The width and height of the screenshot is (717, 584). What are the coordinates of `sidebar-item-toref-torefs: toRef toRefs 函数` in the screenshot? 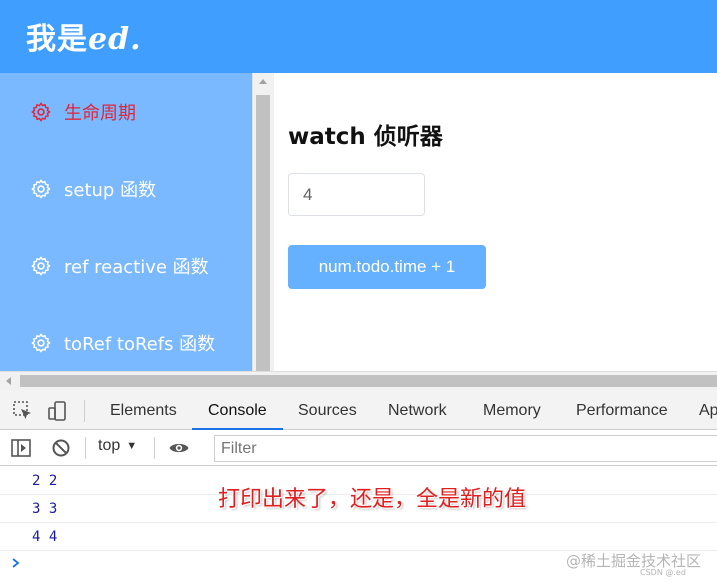 It's located at (126, 343).